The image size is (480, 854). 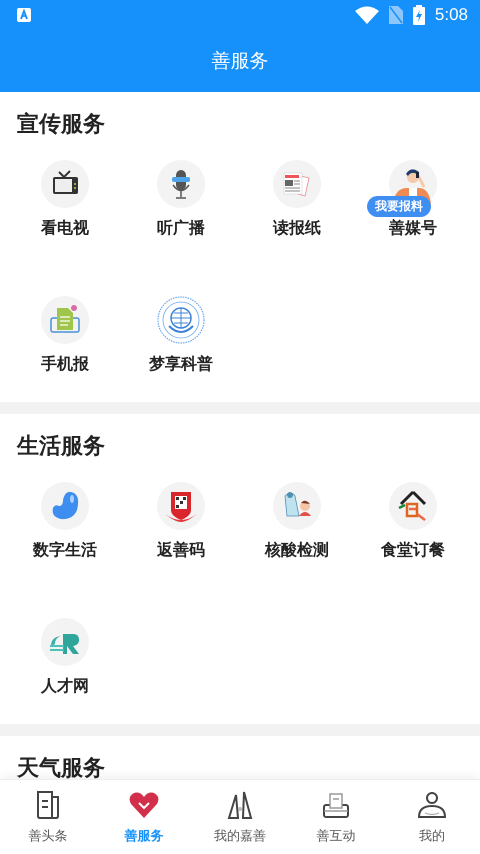 What do you see at coordinates (336, 817) in the screenshot?
I see `tab: 善互动` at bounding box center [336, 817].